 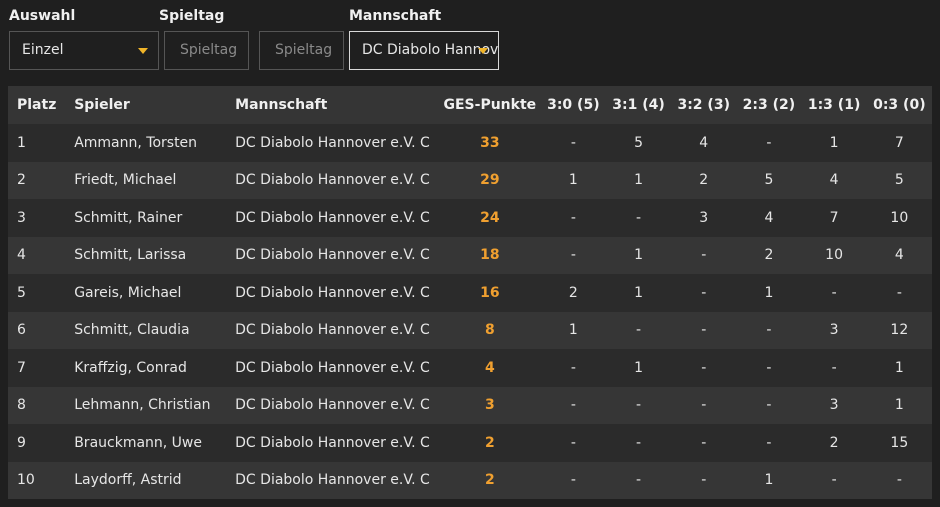 I want to click on header-mannschaft: Mannschaft, so click(x=337, y=105).